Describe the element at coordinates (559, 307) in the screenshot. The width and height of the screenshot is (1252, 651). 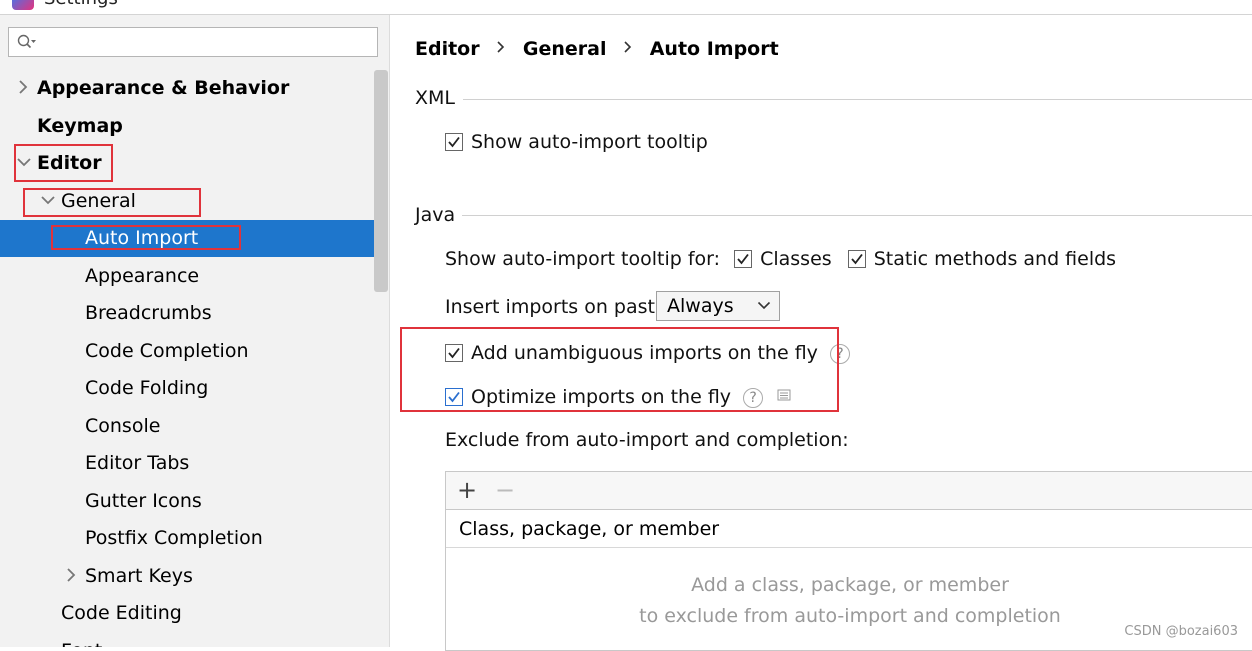
I see `insert-on-paste-label: Insert imports on paste:` at that location.